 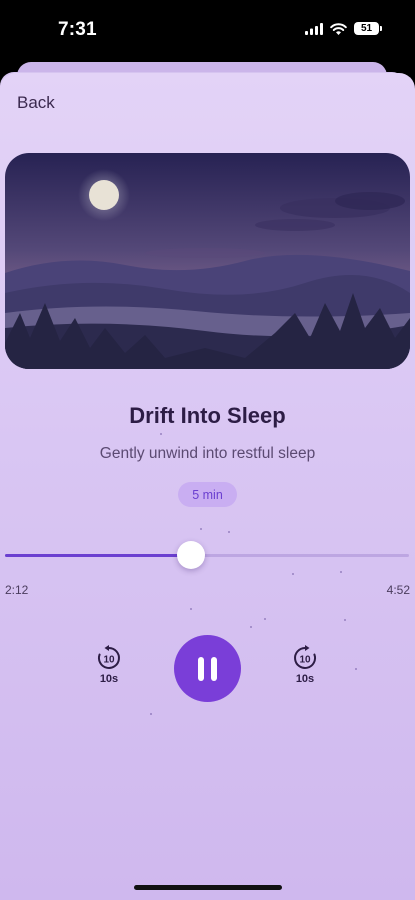 What do you see at coordinates (207, 415) in the screenshot?
I see `session-title: Drift Into Sleep` at bounding box center [207, 415].